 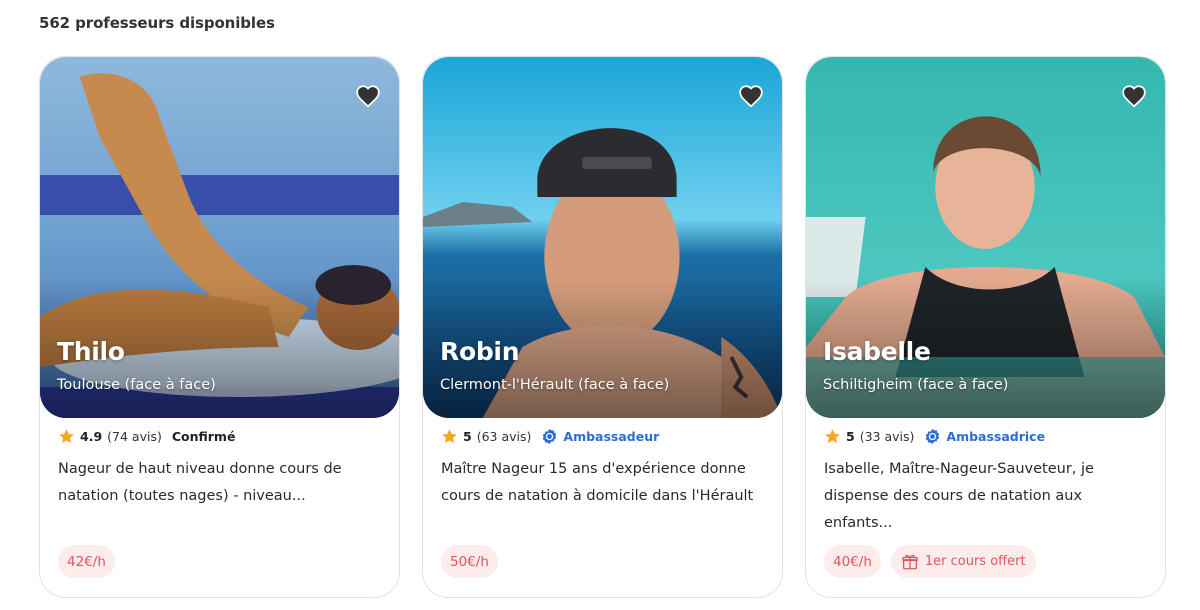 I want to click on gift-icon, so click(x=910, y=561).